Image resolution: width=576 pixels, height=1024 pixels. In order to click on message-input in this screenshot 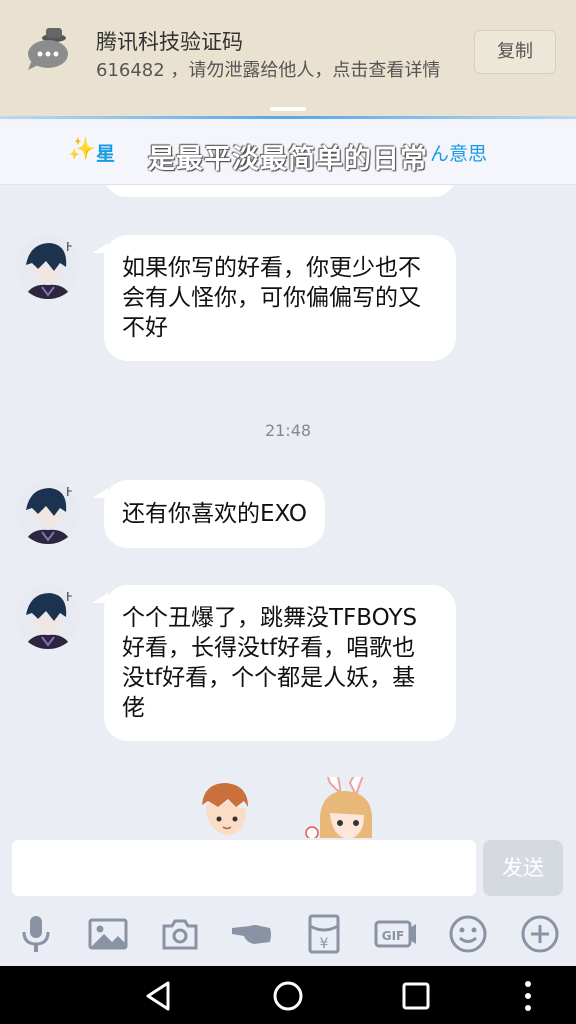, I will do `click(244, 868)`.